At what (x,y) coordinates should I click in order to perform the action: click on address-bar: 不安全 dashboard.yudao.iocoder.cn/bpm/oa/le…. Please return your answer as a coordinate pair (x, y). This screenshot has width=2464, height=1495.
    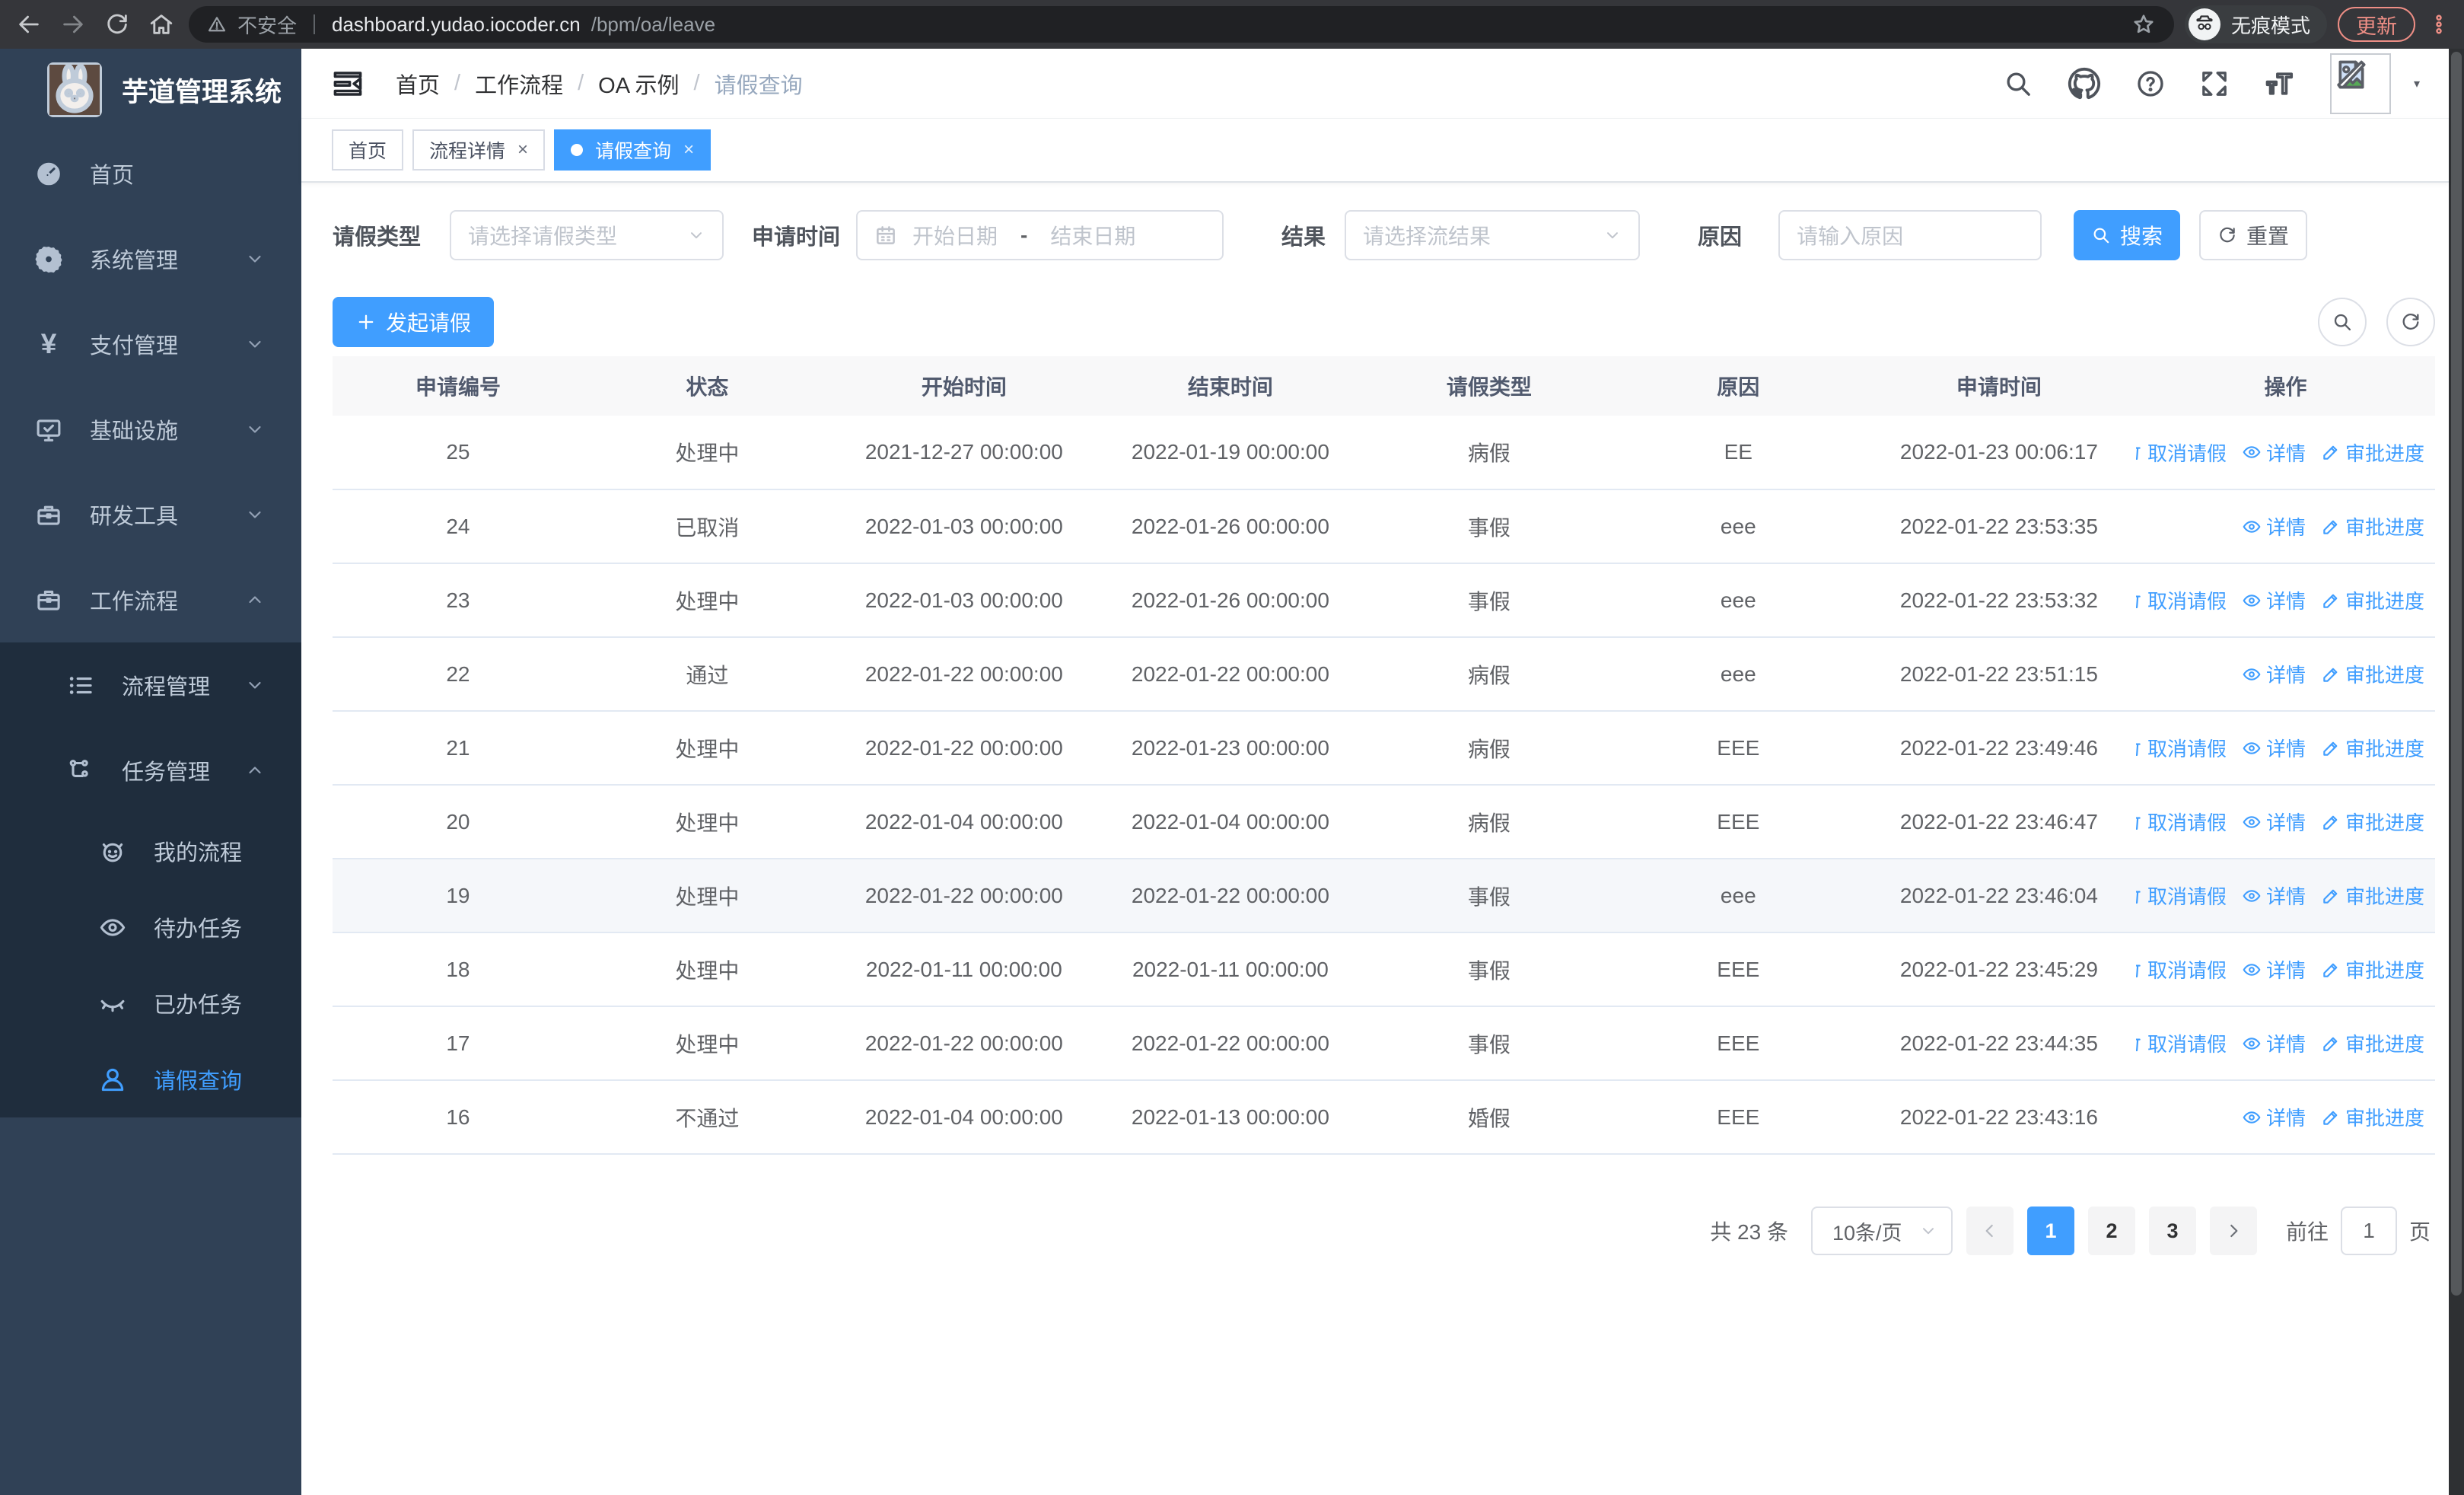
    Looking at the image, I should click on (1181, 25).